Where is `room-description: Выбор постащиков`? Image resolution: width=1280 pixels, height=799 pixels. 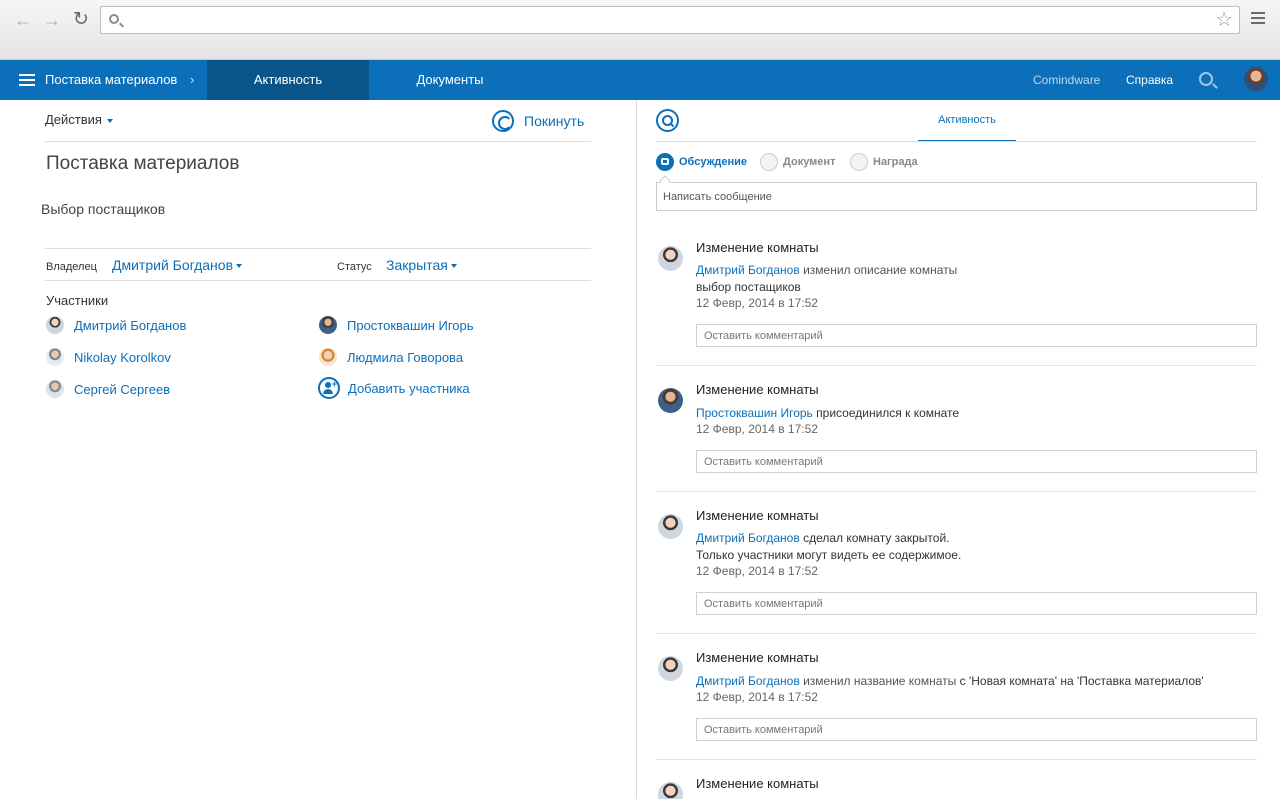
room-description: Выбор постащиков is located at coordinates (103, 209).